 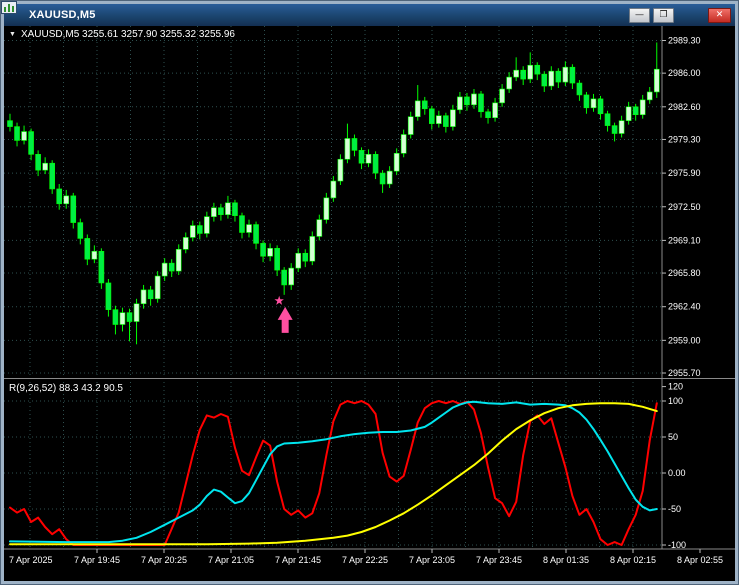 I want to click on price-axis-label: 2989.30, so click(x=684, y=41).